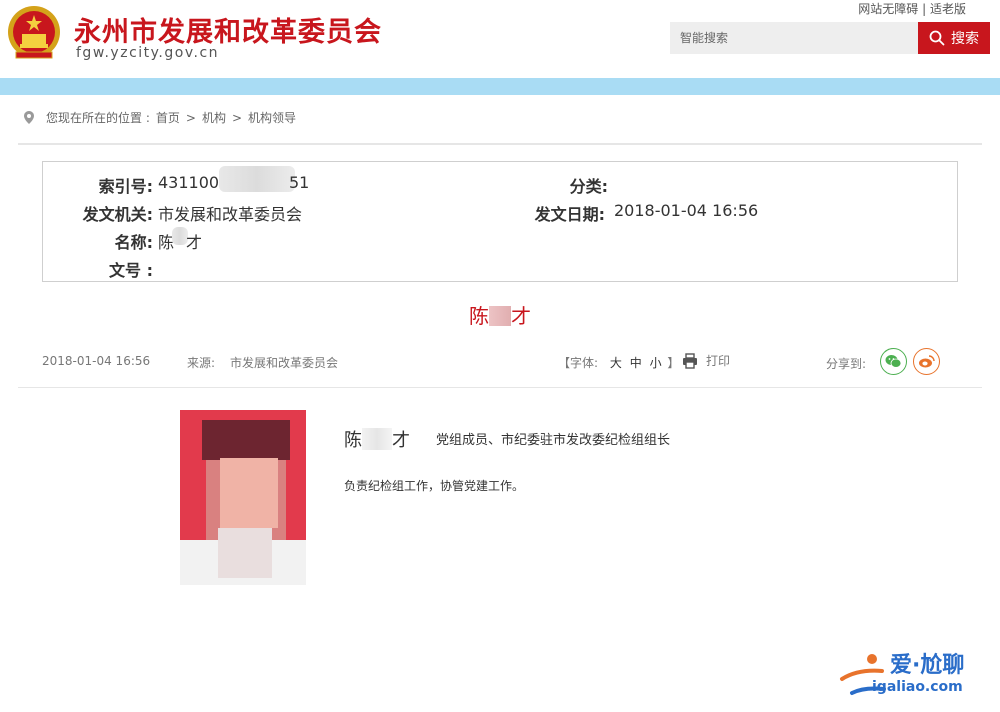 The height and width of the screenshot is (712, 1000). Describe the element at coordinates (673, 363) in the screenshot. I see `font-size-close: 】` at that location.